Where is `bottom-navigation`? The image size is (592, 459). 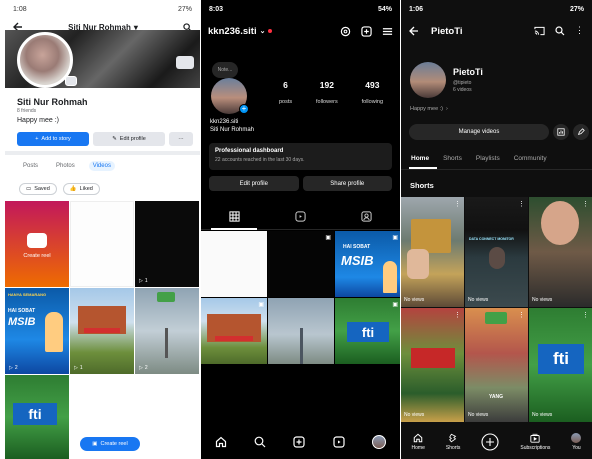 bottom-navigation is located at coordinates (300, 442).